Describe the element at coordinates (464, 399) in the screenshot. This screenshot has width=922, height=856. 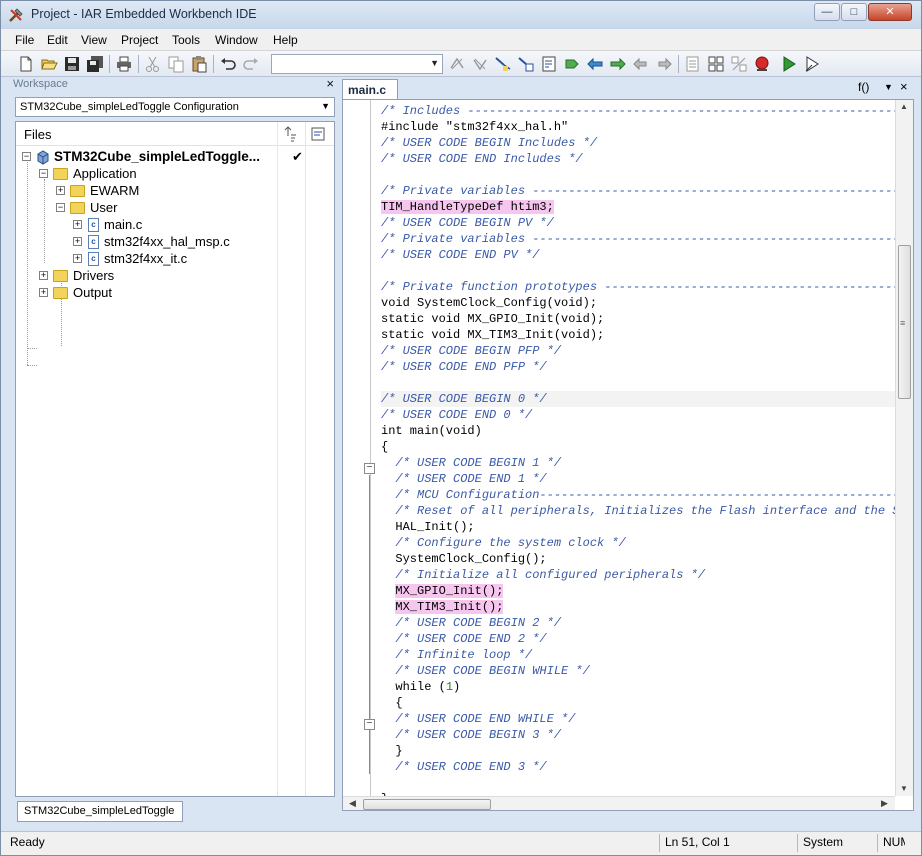
I see `code-line: /* USER CODE BEGIN 0 */` at that location.